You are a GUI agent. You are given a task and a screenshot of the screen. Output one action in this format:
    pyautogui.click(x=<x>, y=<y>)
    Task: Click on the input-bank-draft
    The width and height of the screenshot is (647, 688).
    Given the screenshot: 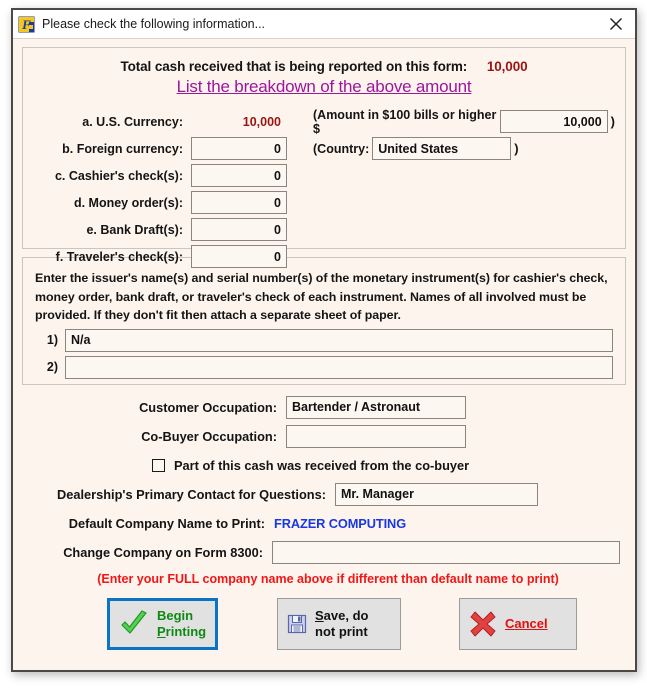 What is the action you would take?
    pyautogui.click(x=239, y=229)
    